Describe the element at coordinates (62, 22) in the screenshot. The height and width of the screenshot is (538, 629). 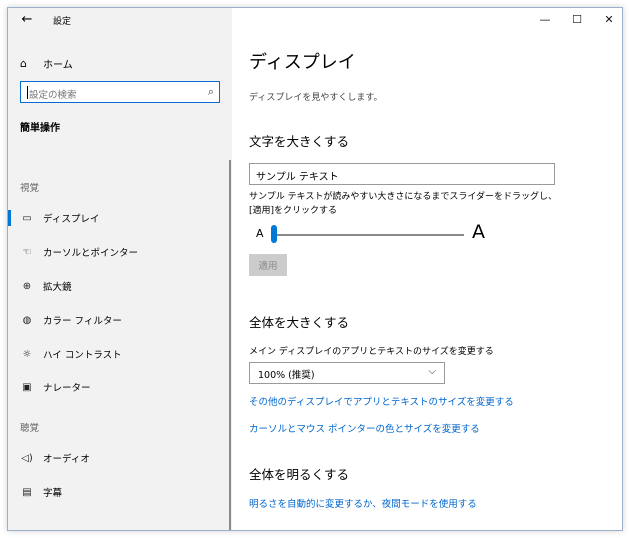
I see `window-title: 設定` at that location.